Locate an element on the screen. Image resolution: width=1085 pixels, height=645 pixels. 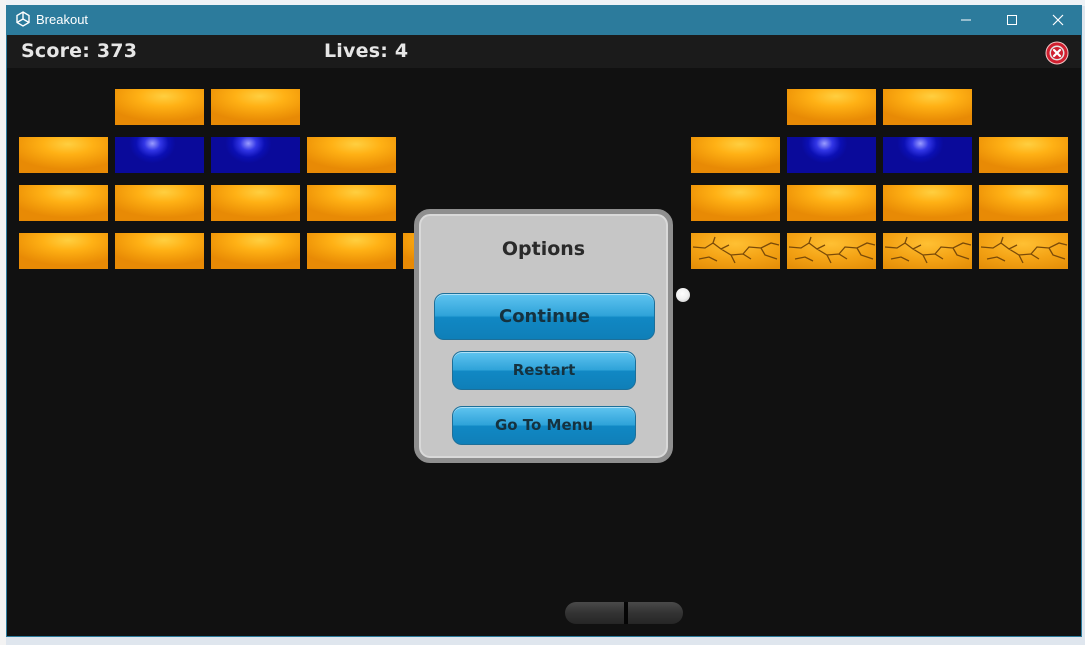
paddle-center-mark is located at coordinates (626, 613).